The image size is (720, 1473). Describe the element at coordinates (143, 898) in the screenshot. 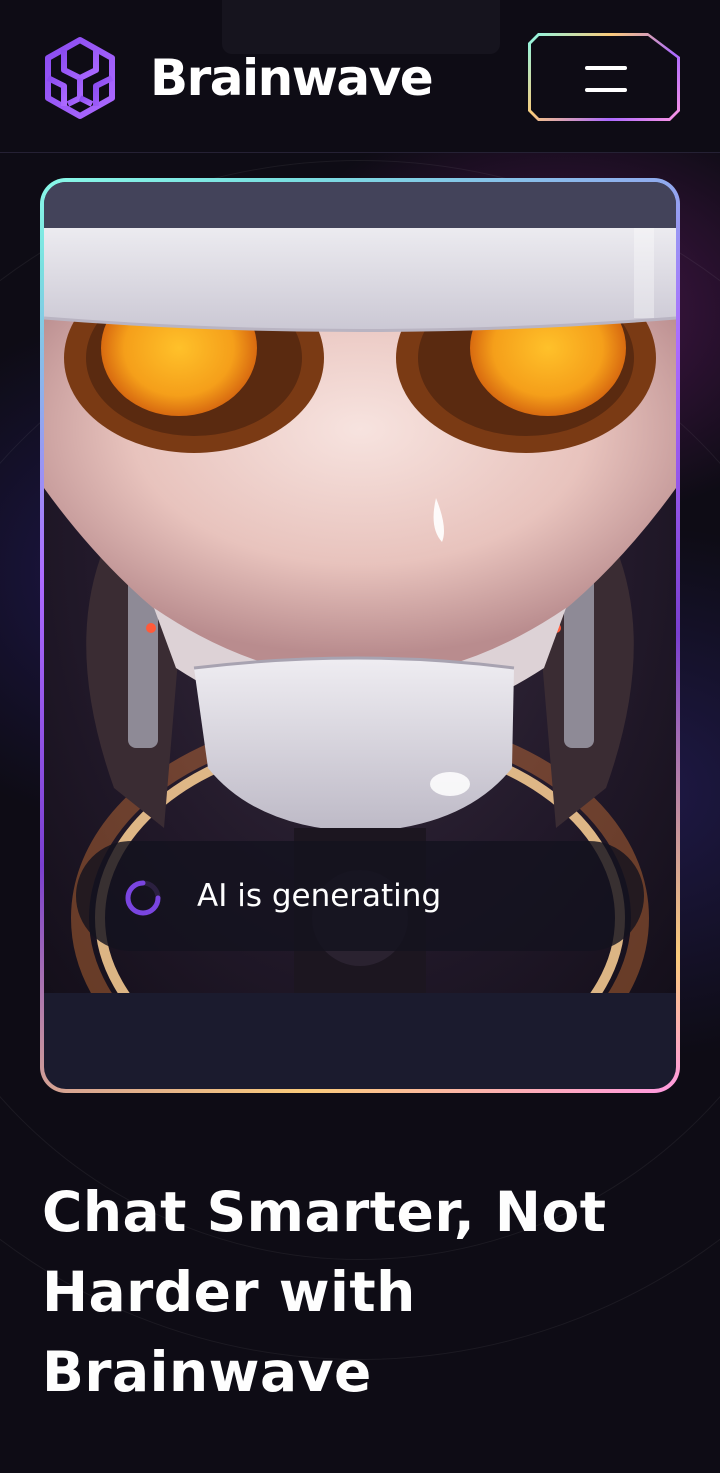

I see `loading-spinner-icon` at that location.